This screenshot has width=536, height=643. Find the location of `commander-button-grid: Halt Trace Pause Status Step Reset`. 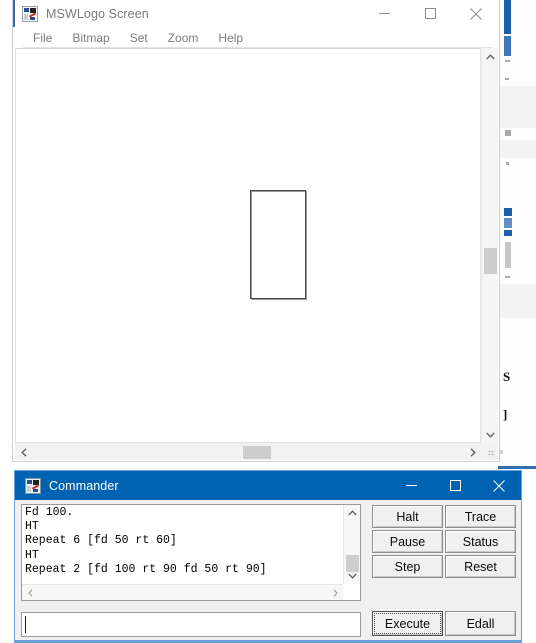

commander-button-grid: Halt Trace Pause Status Step Reset is located at coordinates (444, 541).